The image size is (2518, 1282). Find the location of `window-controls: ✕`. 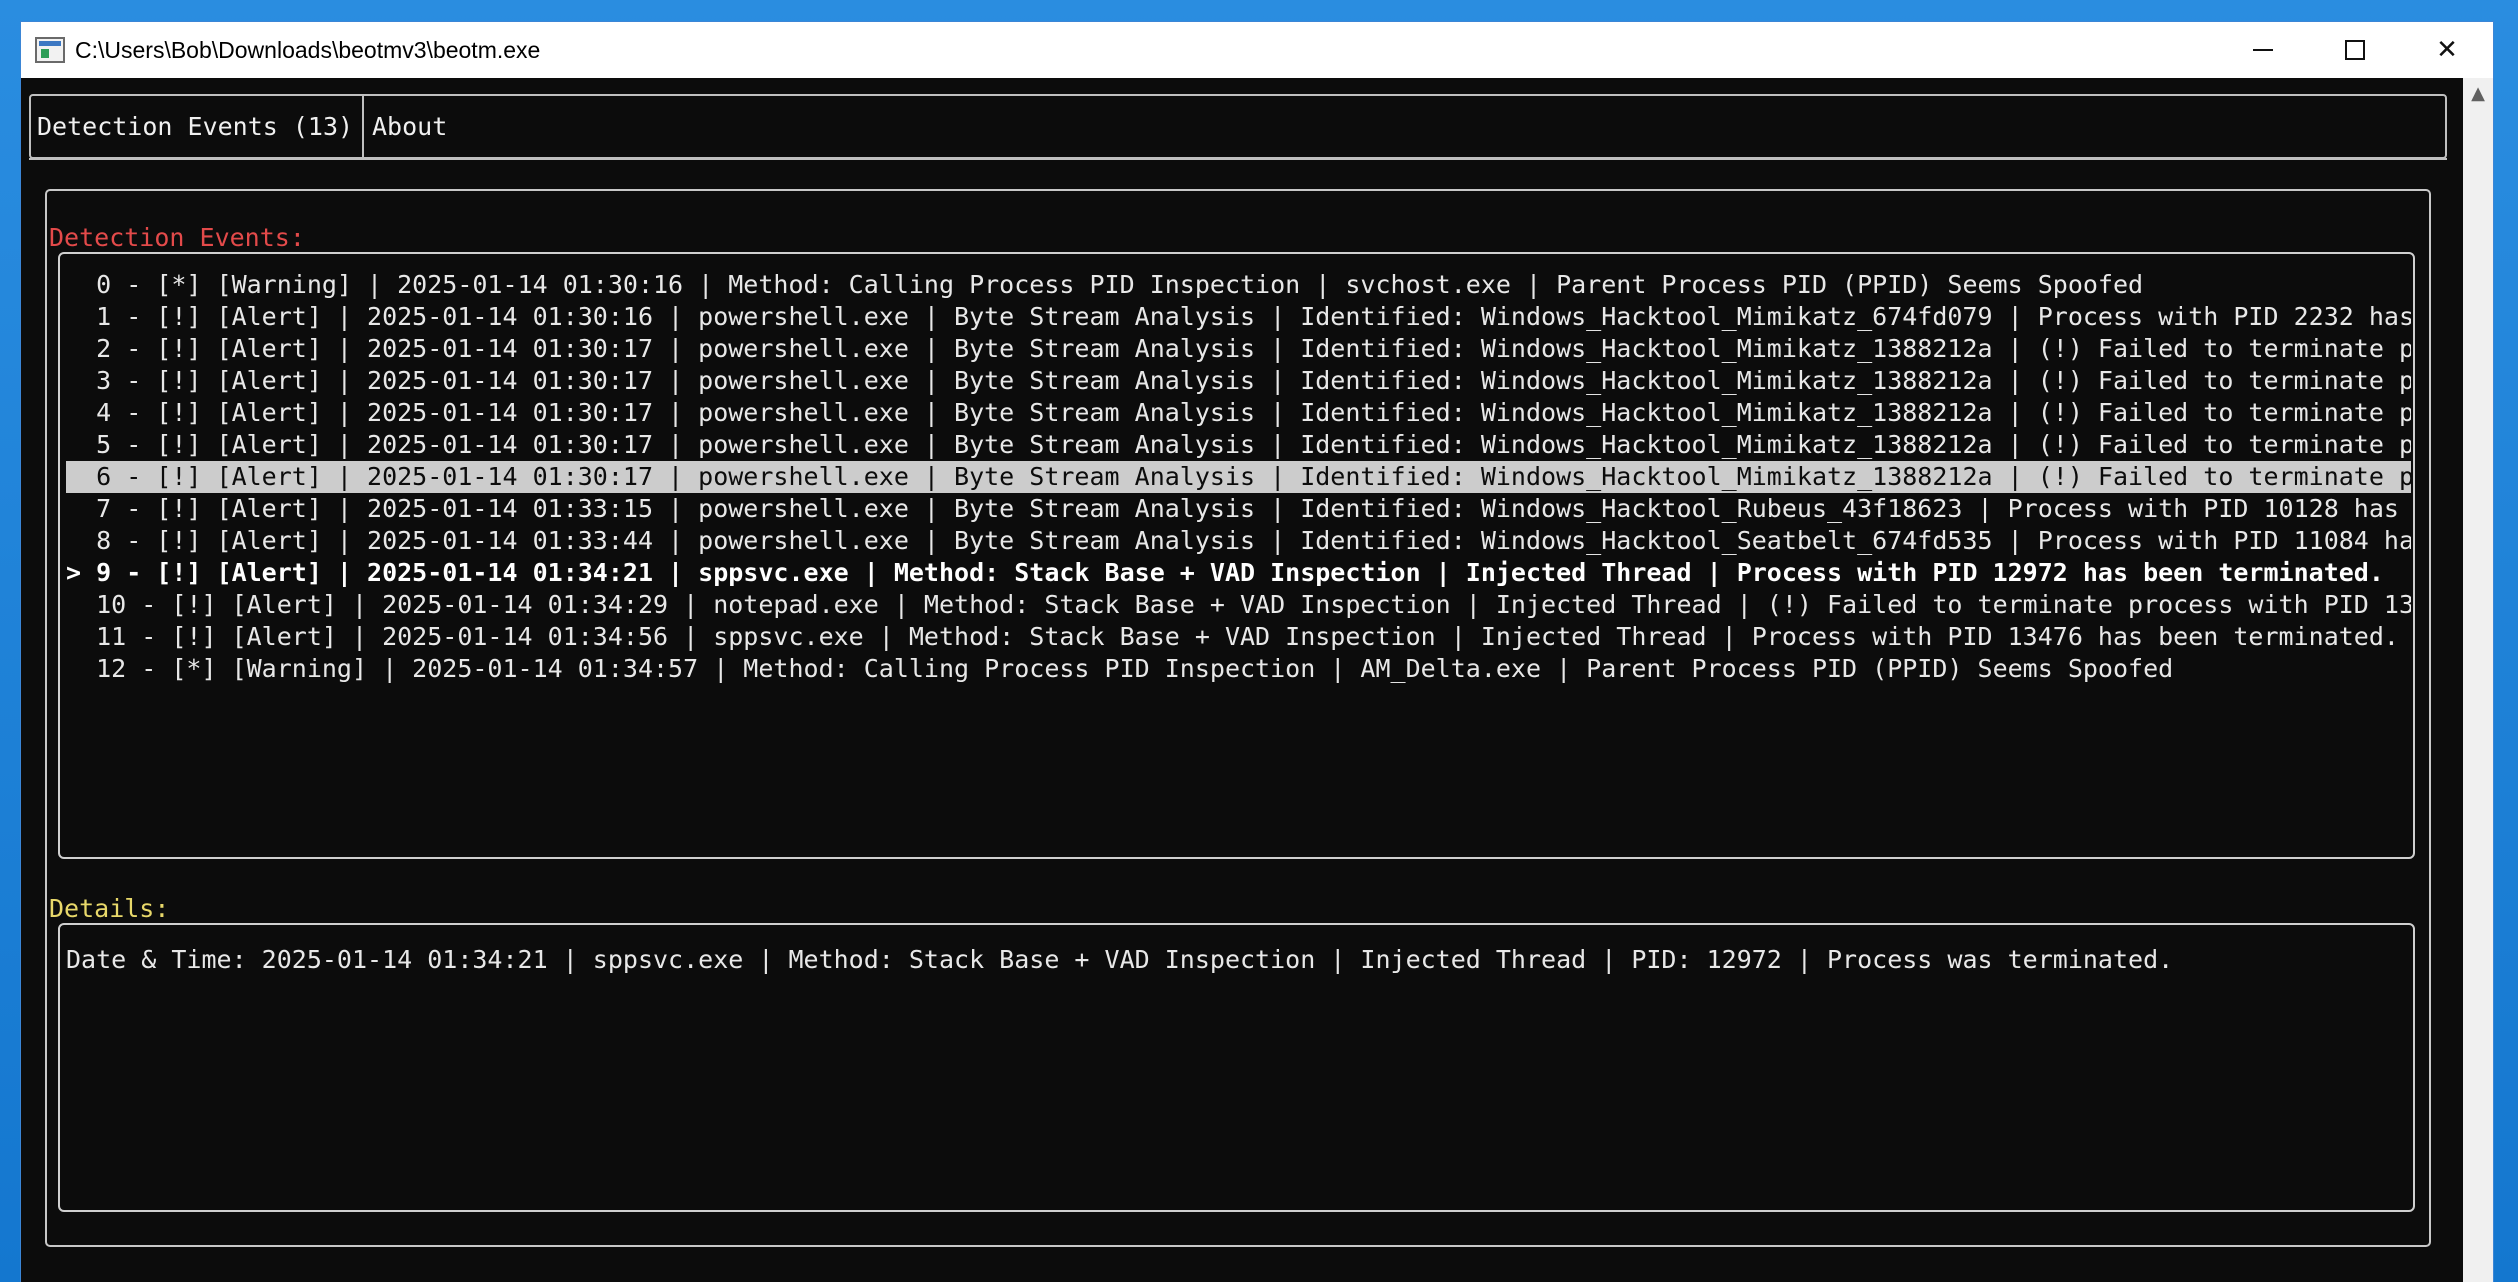

window-controls: ✕ is located at coordinates (2355, 50).